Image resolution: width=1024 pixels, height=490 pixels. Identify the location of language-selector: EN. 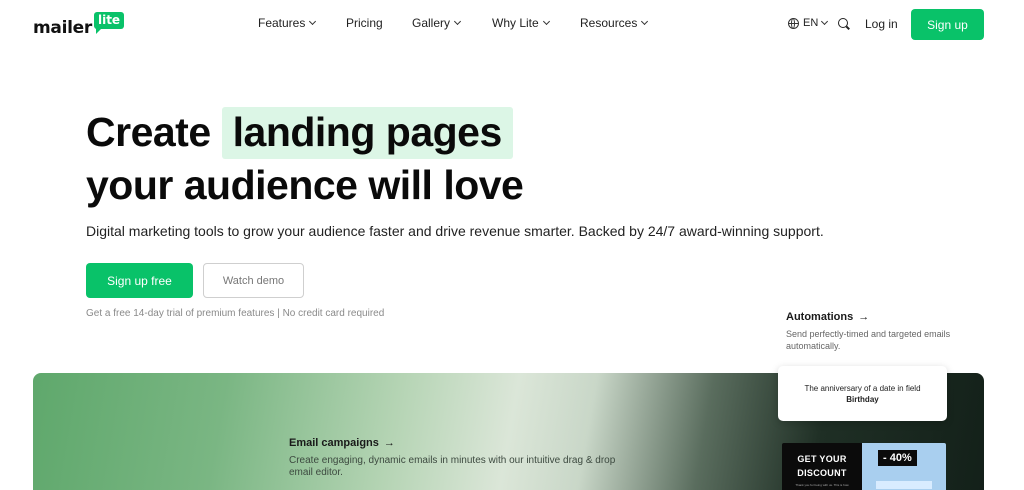
(808, 23).